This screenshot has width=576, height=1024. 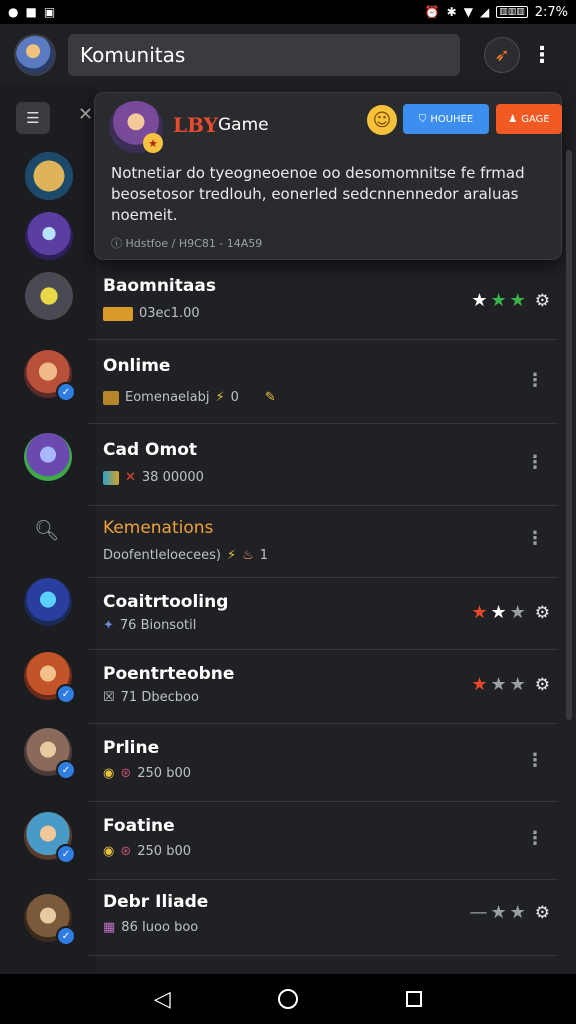 I want to click on recents-icon, so click(x=414, y=999).